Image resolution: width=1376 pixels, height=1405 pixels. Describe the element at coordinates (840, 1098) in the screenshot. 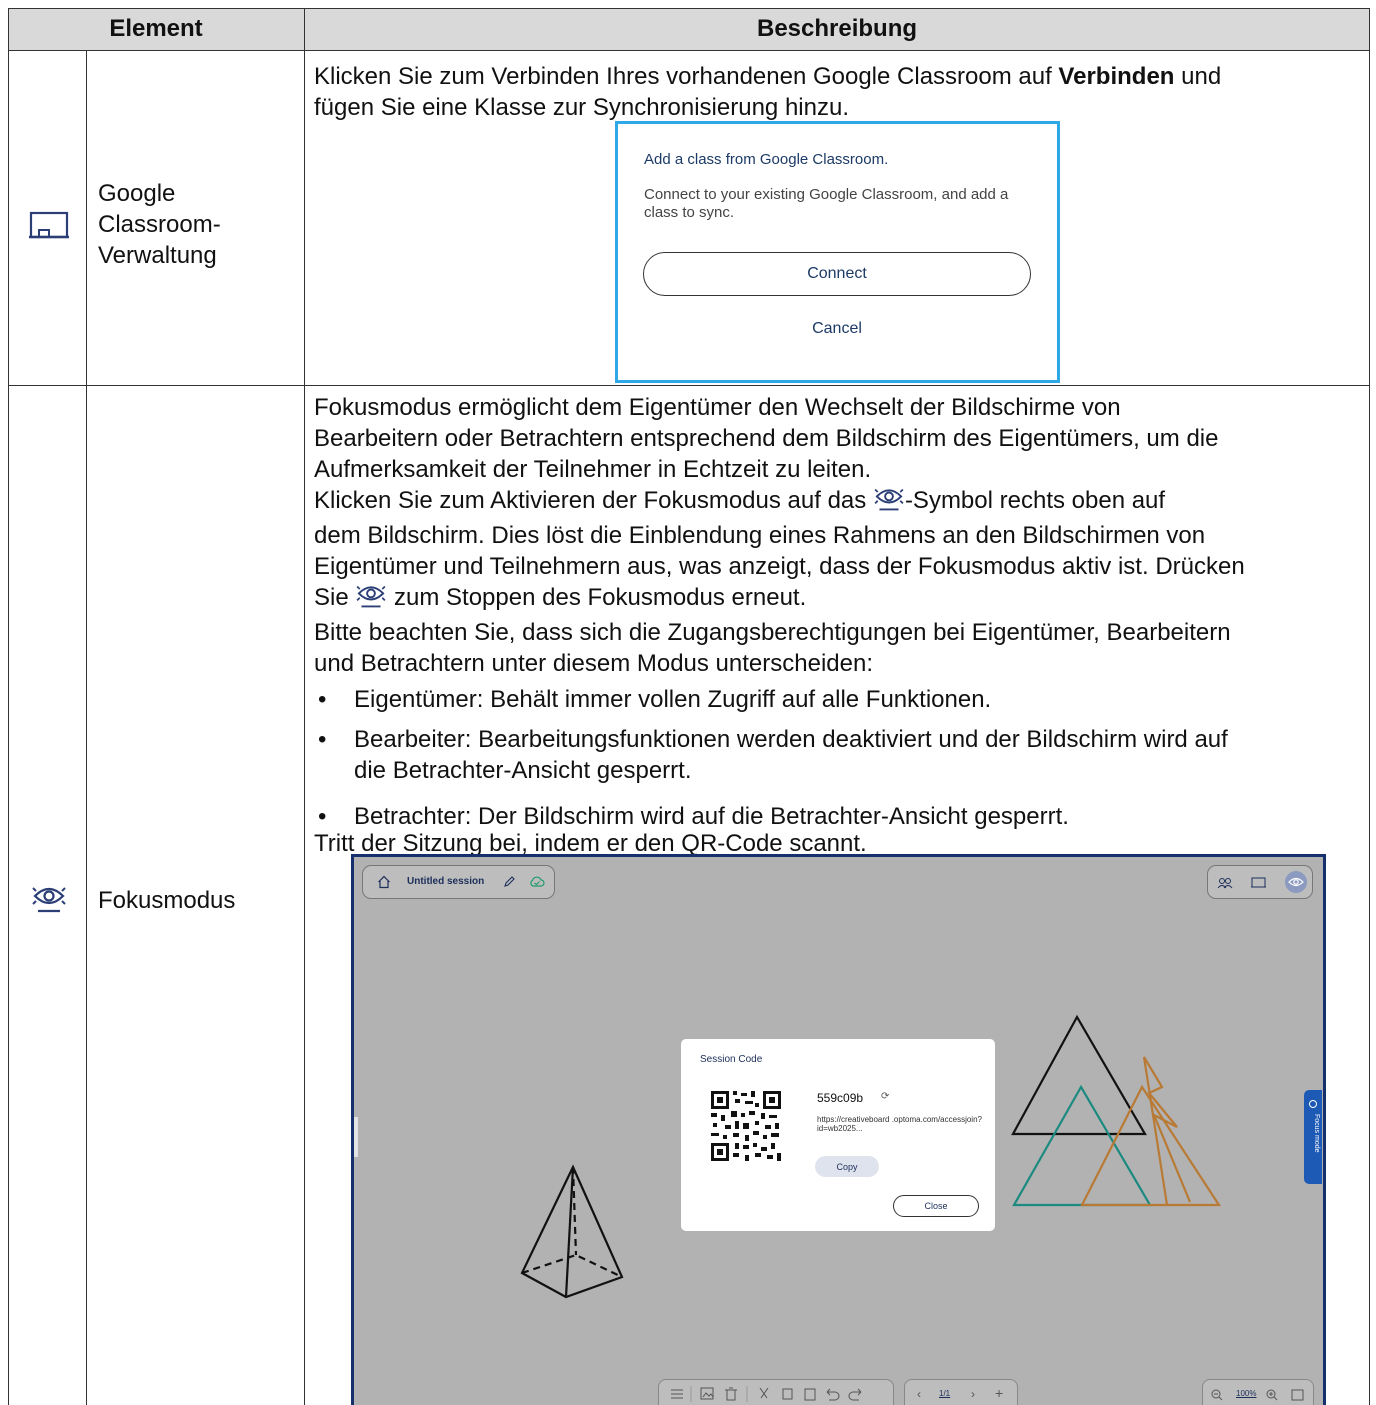

I see `session-code-value: 559c09b` at that location.